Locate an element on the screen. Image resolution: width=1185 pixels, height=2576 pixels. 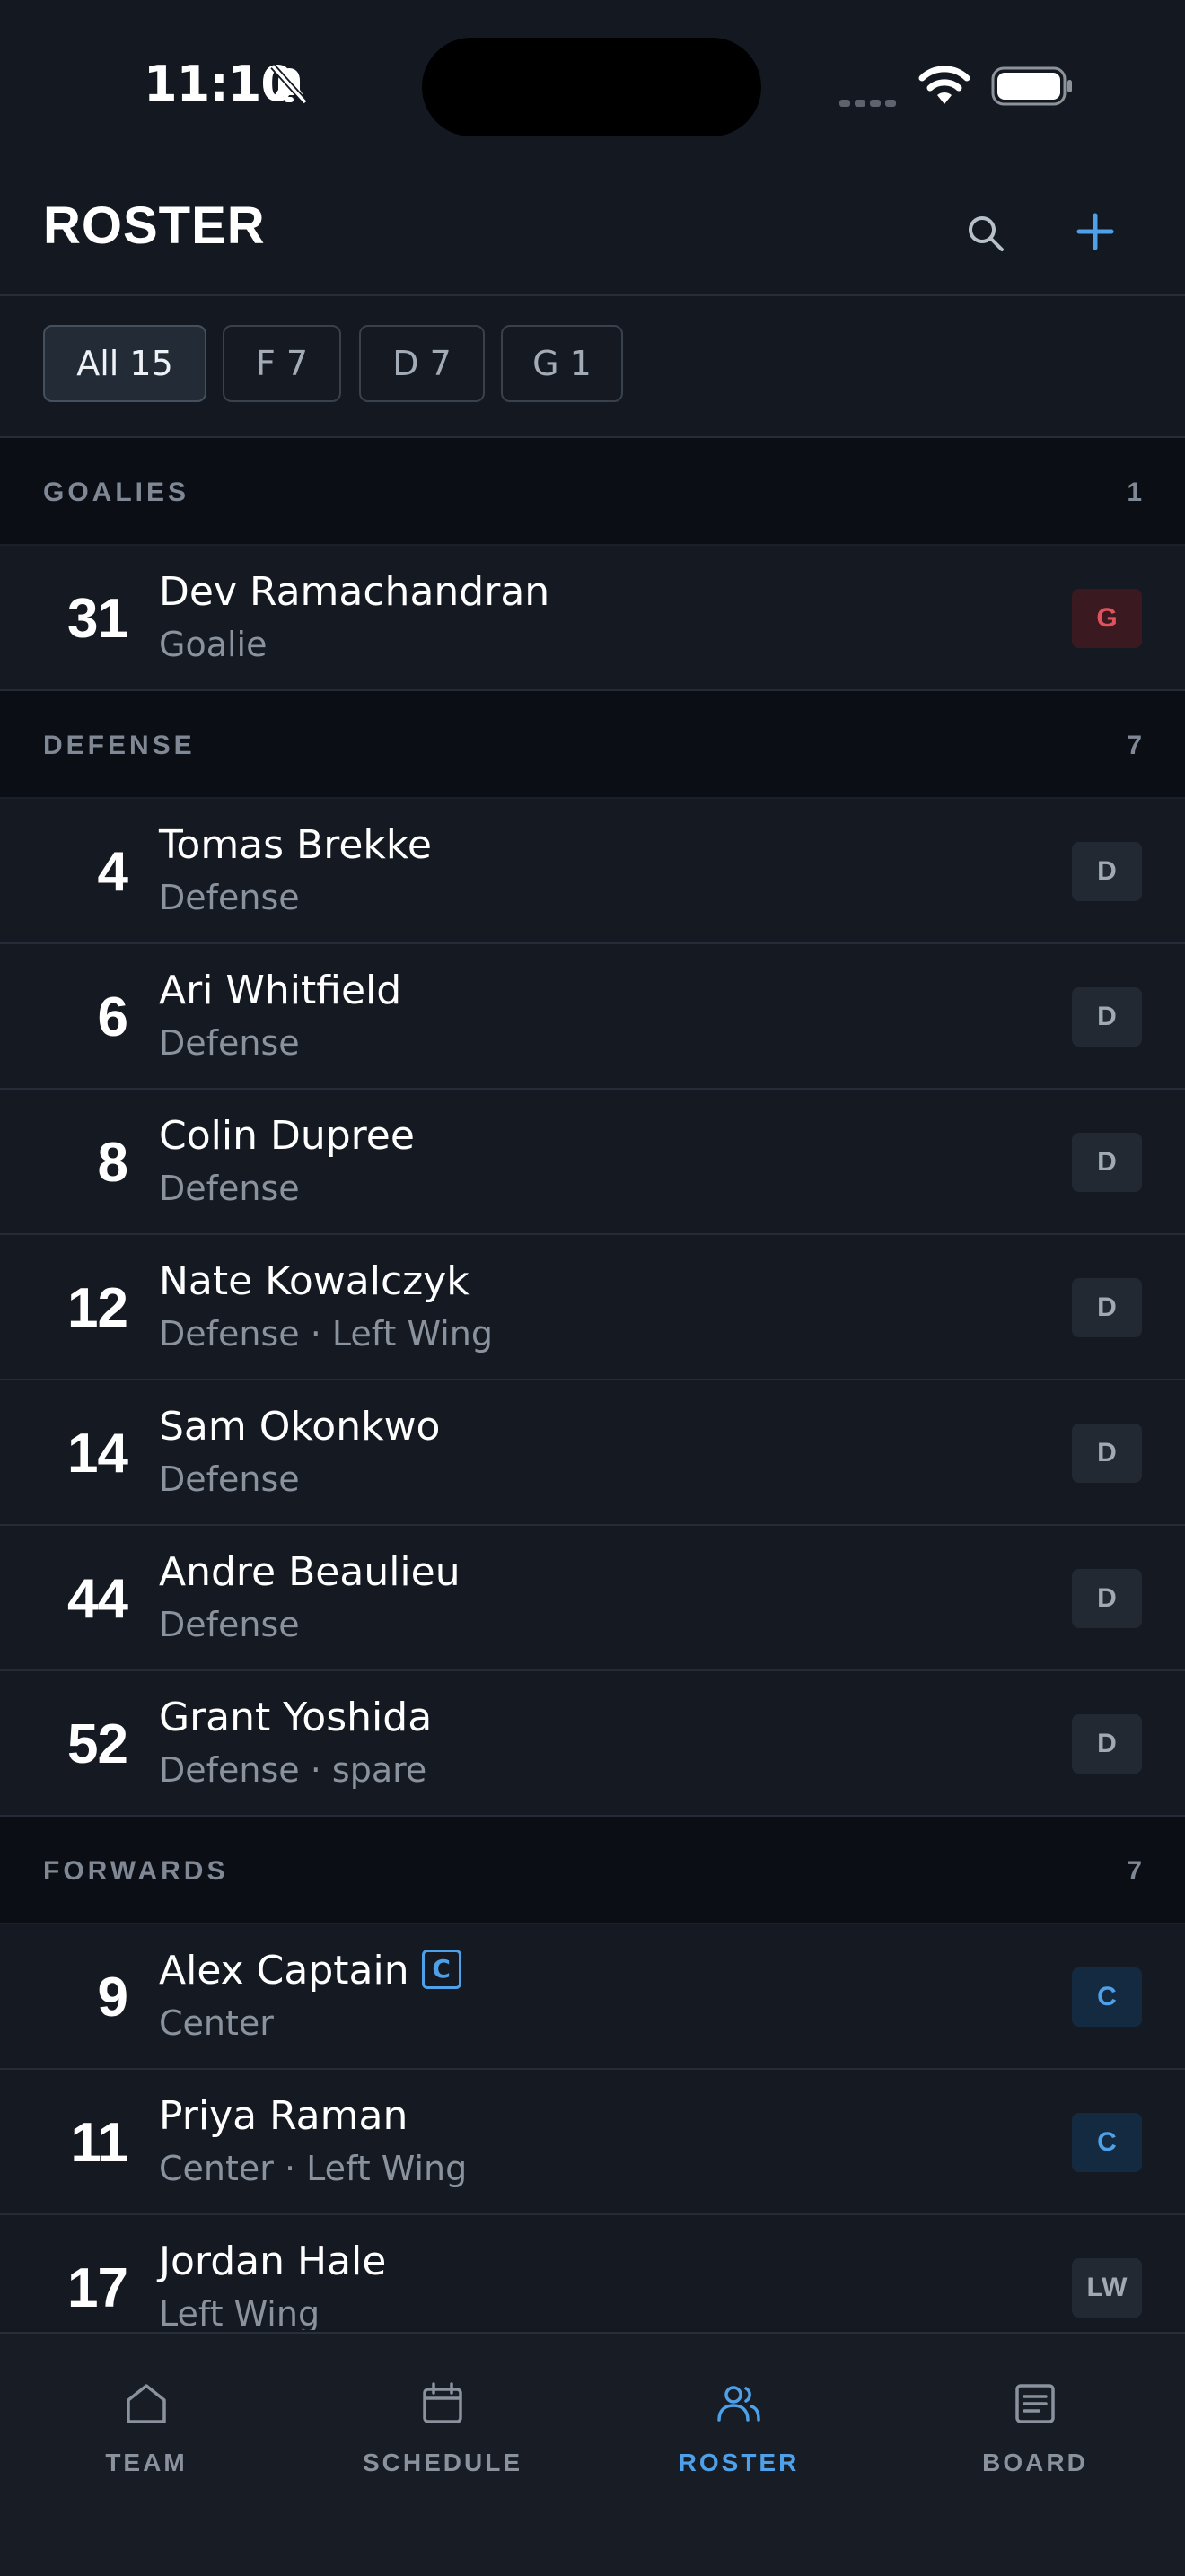
player-row: 9 Alex Captain C Center C is located at coordinates (592, 1997).